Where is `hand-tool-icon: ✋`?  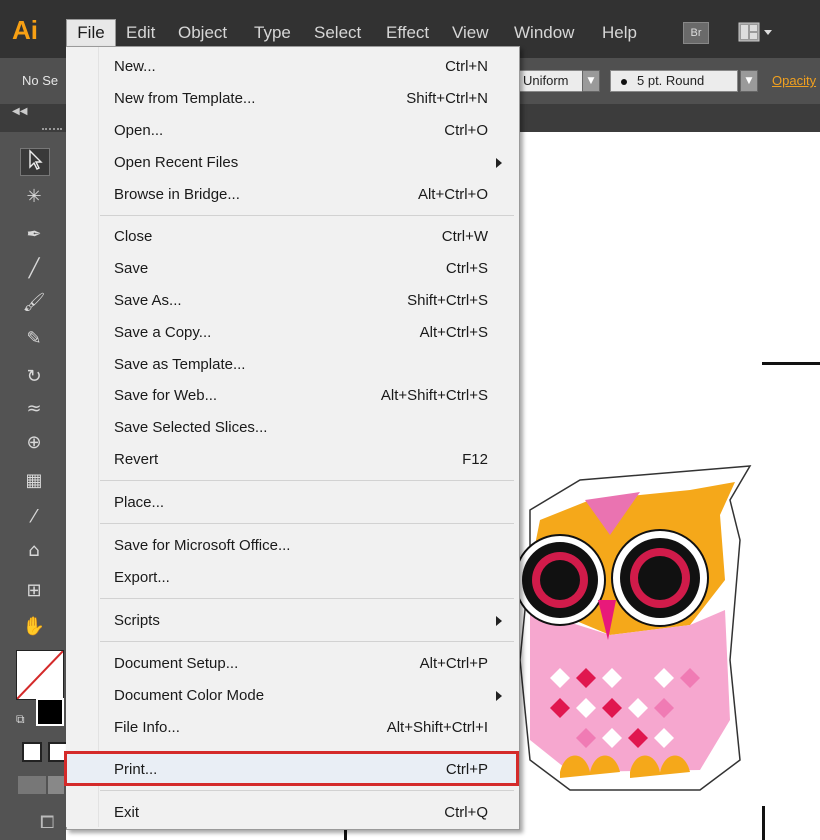
hand-tool-icon: ✋ is located at coordinates (34, 627).